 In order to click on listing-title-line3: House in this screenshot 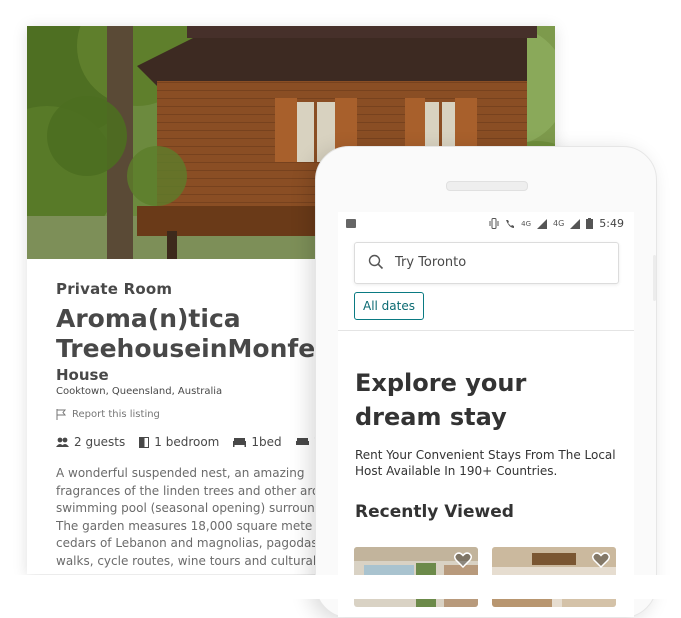, I will do `click(82, 375)`.